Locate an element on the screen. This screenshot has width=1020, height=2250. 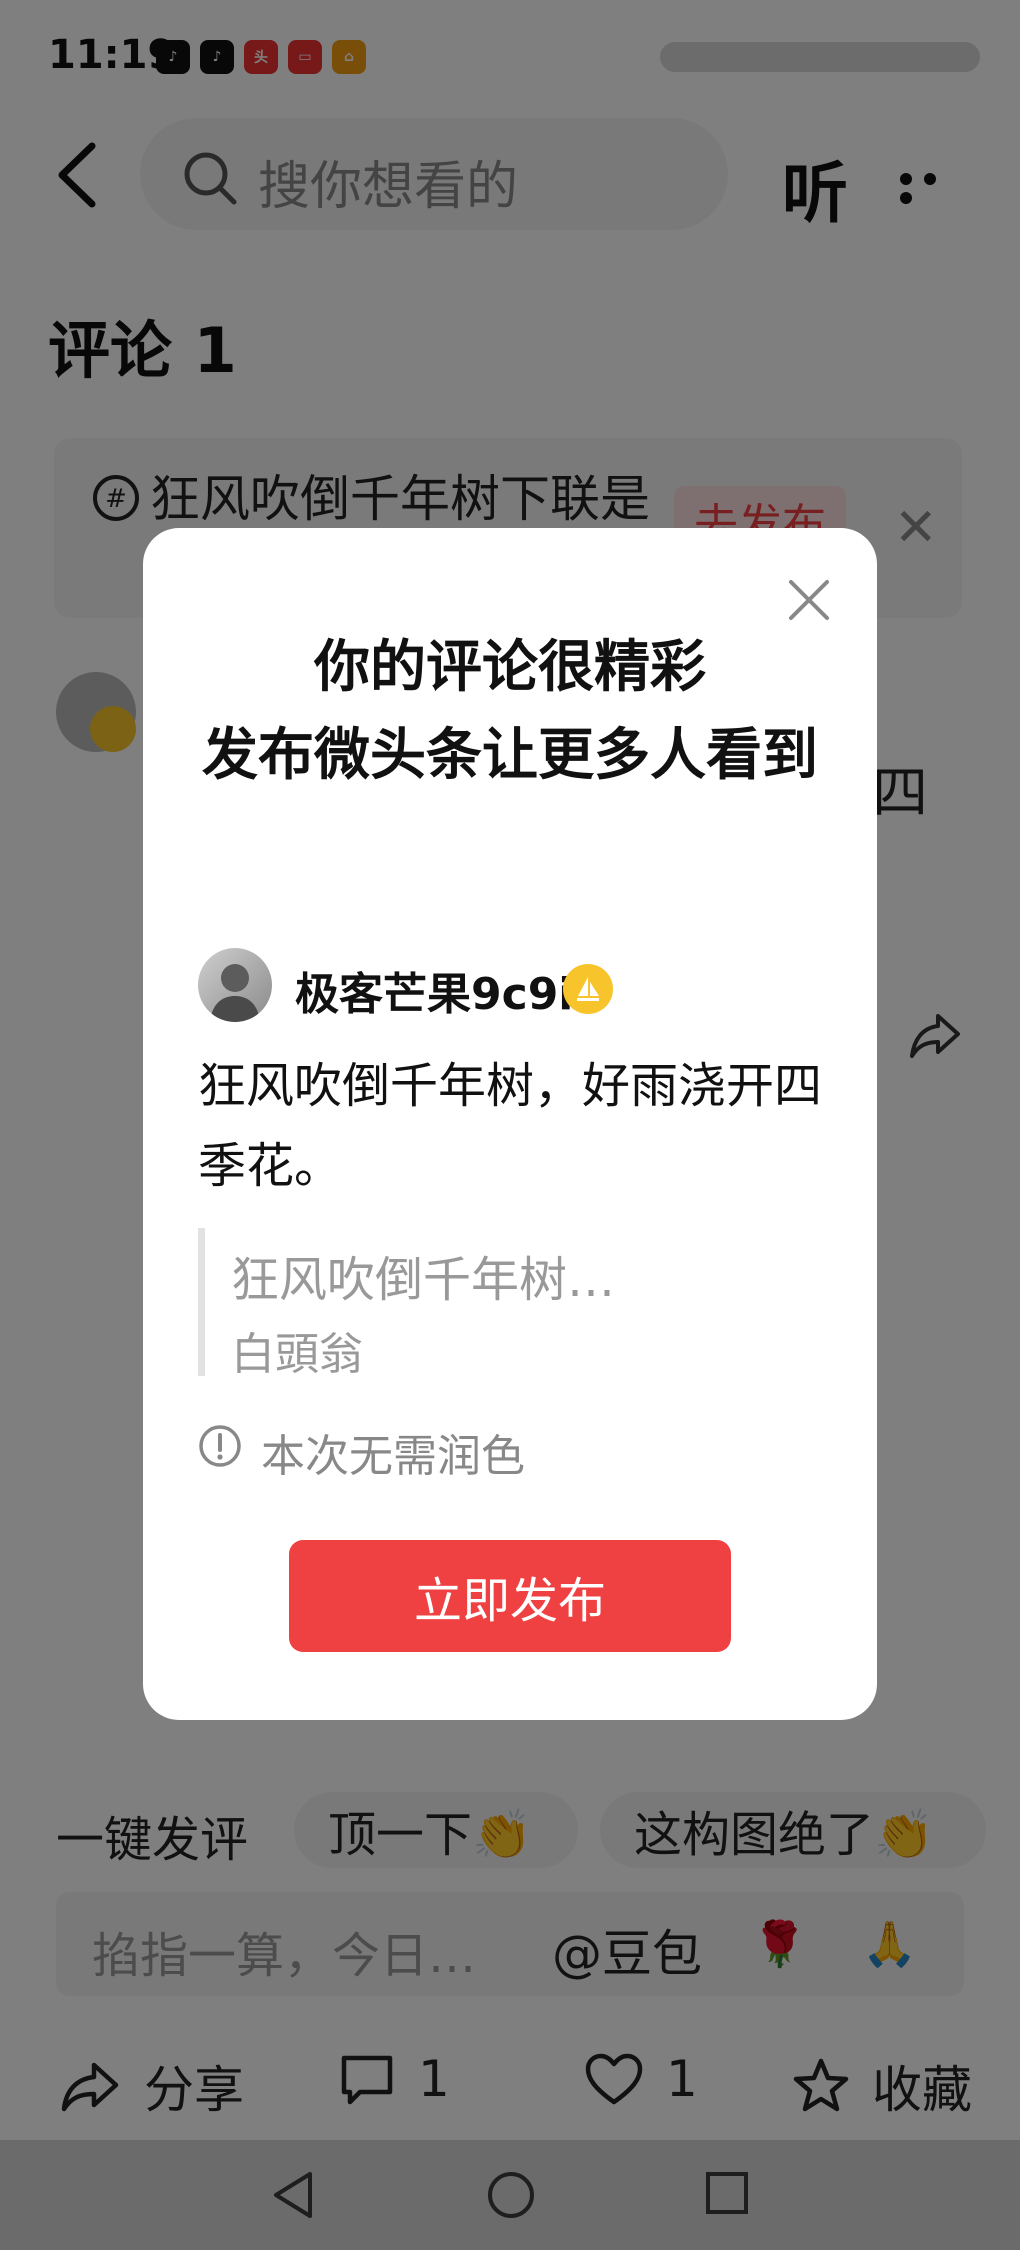
nav-back-icon is located at coordinates (293, 2197).